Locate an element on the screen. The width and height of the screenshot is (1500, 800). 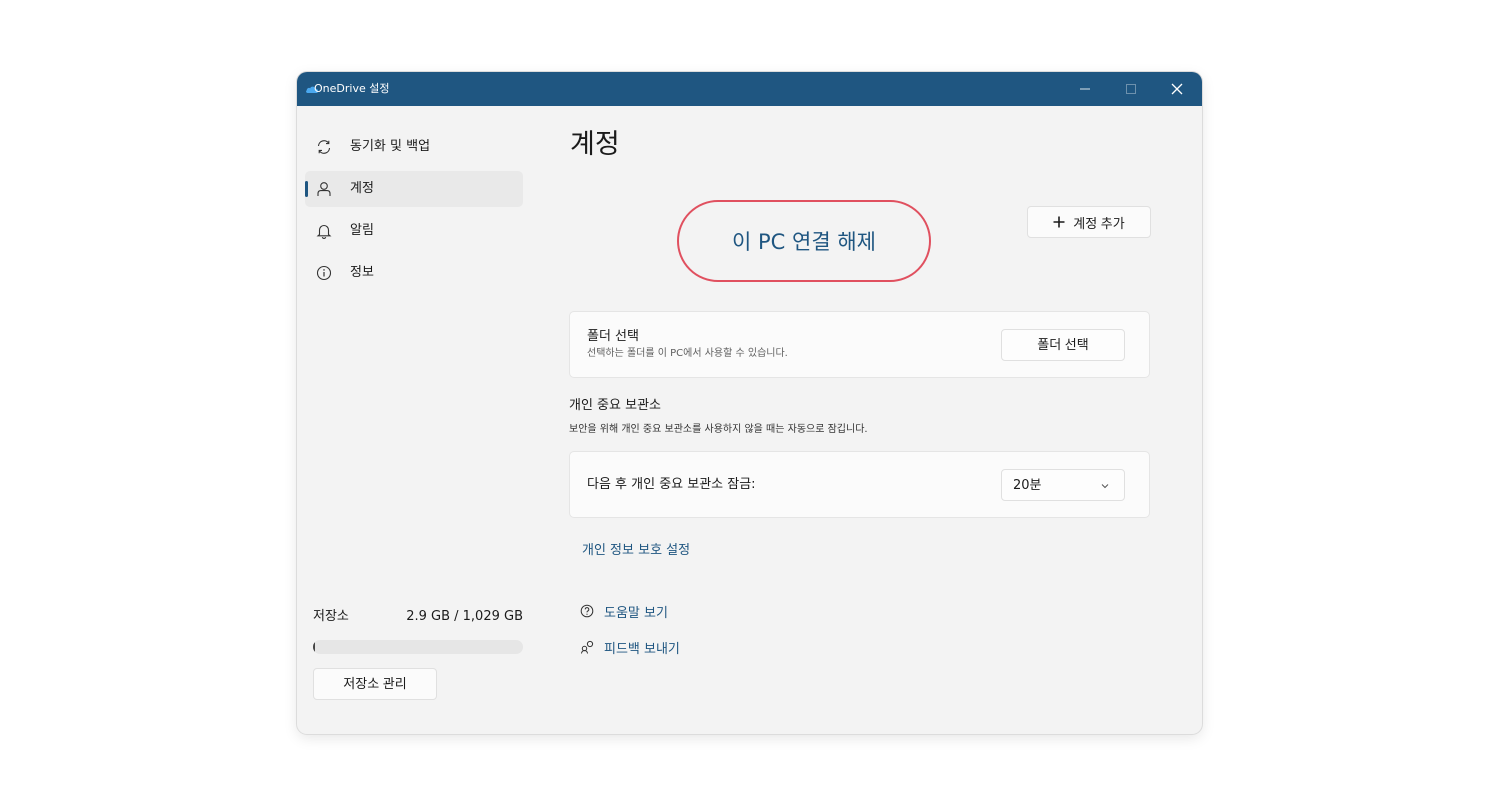
sync-icon is located at coordinates (324, 147).